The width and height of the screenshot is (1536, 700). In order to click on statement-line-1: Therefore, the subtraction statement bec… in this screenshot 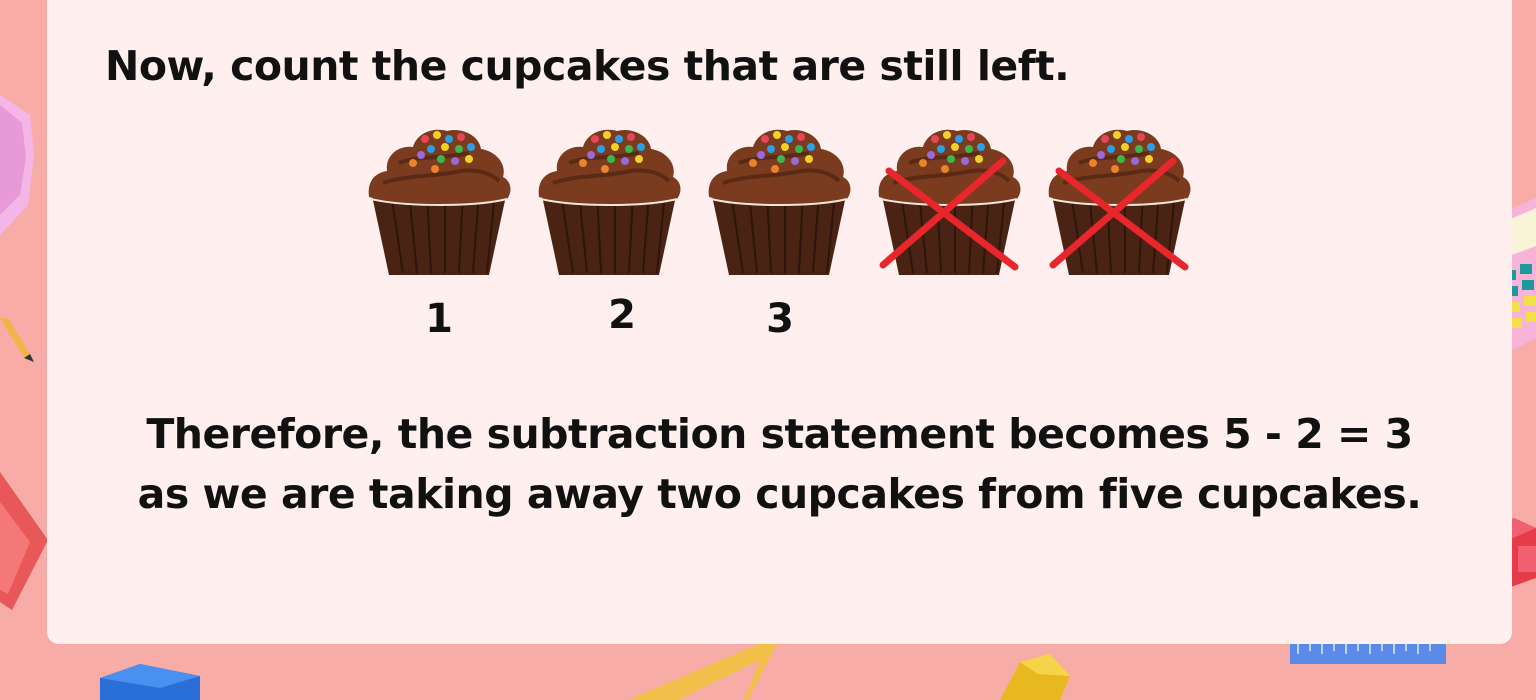, I will do `click(779, 434)`.